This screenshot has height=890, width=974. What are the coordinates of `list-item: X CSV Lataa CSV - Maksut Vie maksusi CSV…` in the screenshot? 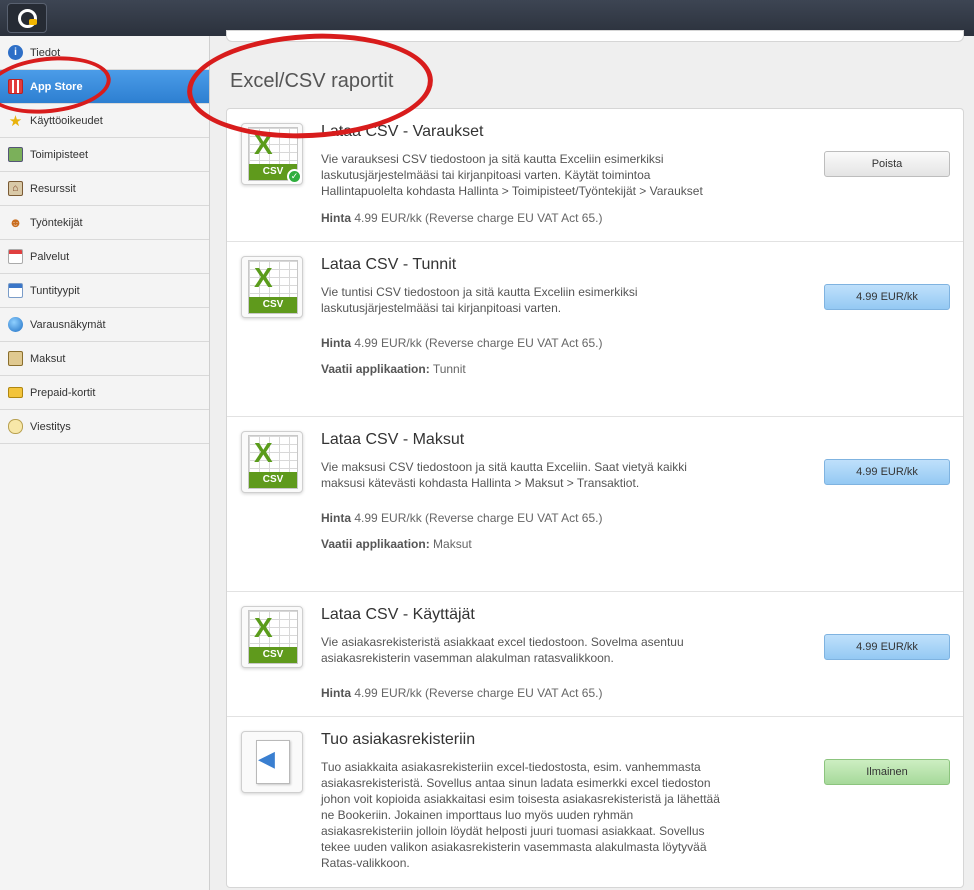 It's located at (595, 504).